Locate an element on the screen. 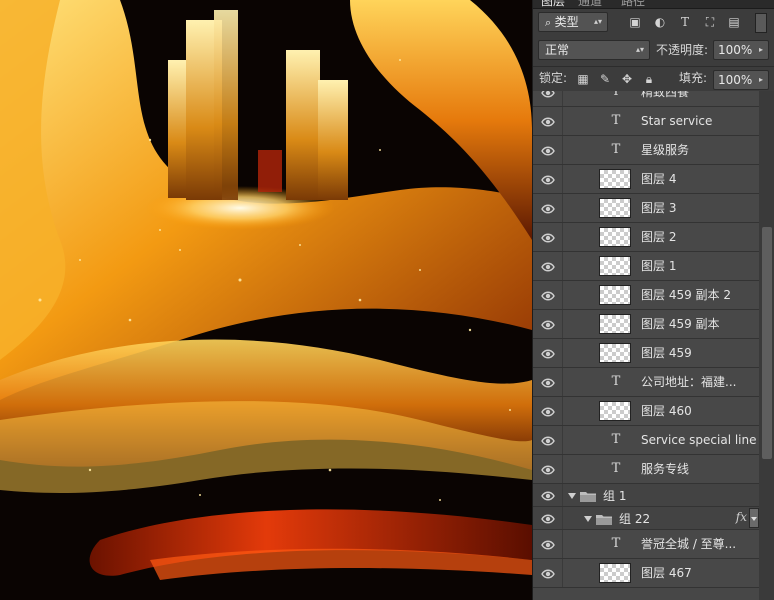 This screenshot has width=774, height=600. filter-kind-select: ⌕ 类型 ▴▾ is located at coordinates (573, 22).